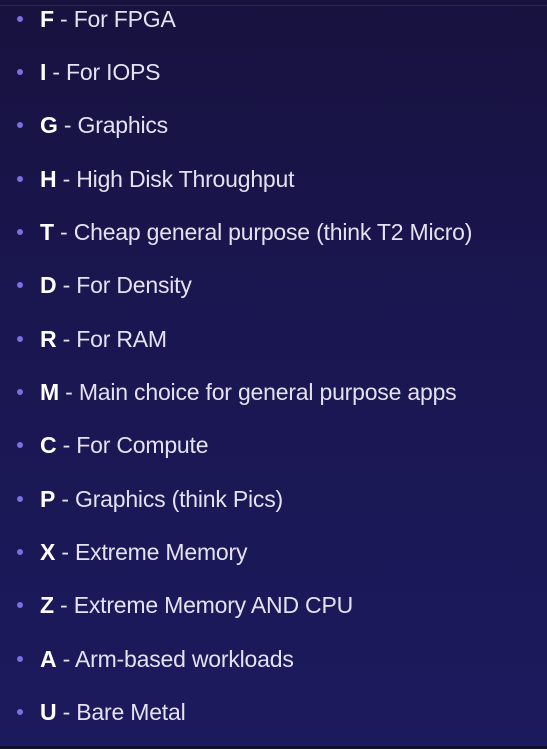 The height and width of the screenshot is (749, 547). I want to click on list-item-description: Main choice for general purpose apps, so click(267, 392).